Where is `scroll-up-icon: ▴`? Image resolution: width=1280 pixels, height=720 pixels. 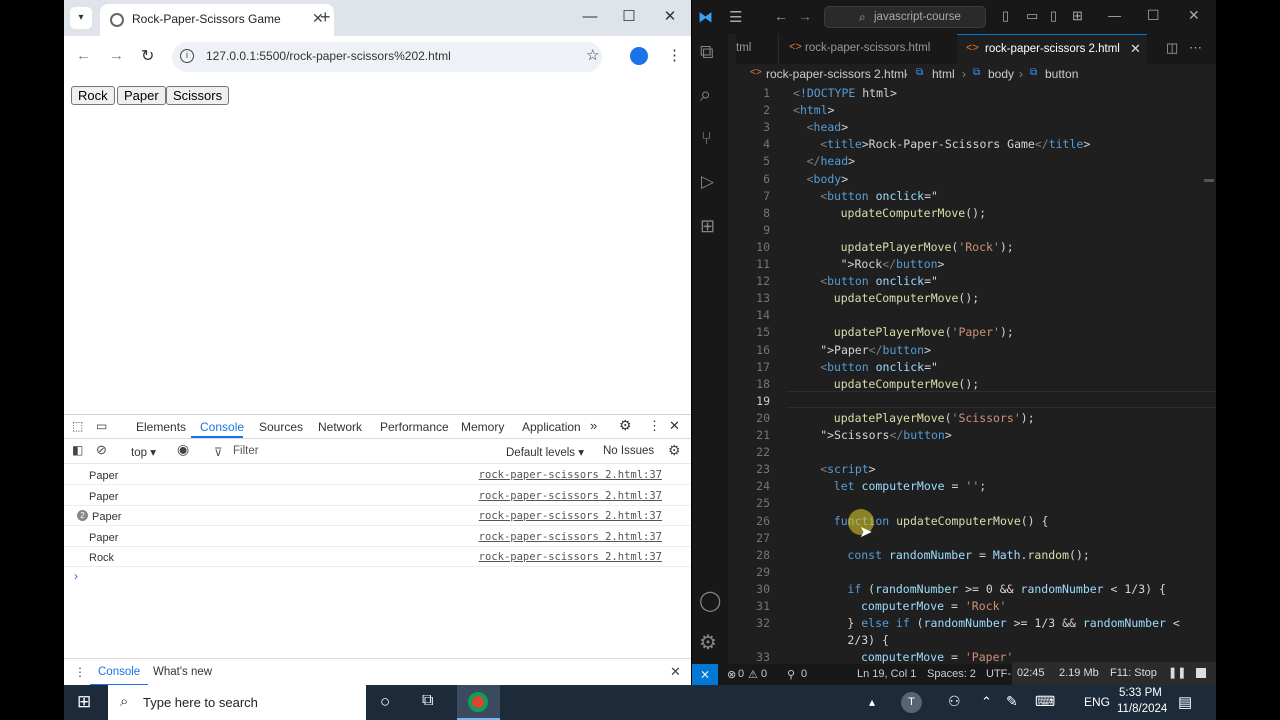
scroll-up-icon: ▴ is located at coordinates (872, 702).